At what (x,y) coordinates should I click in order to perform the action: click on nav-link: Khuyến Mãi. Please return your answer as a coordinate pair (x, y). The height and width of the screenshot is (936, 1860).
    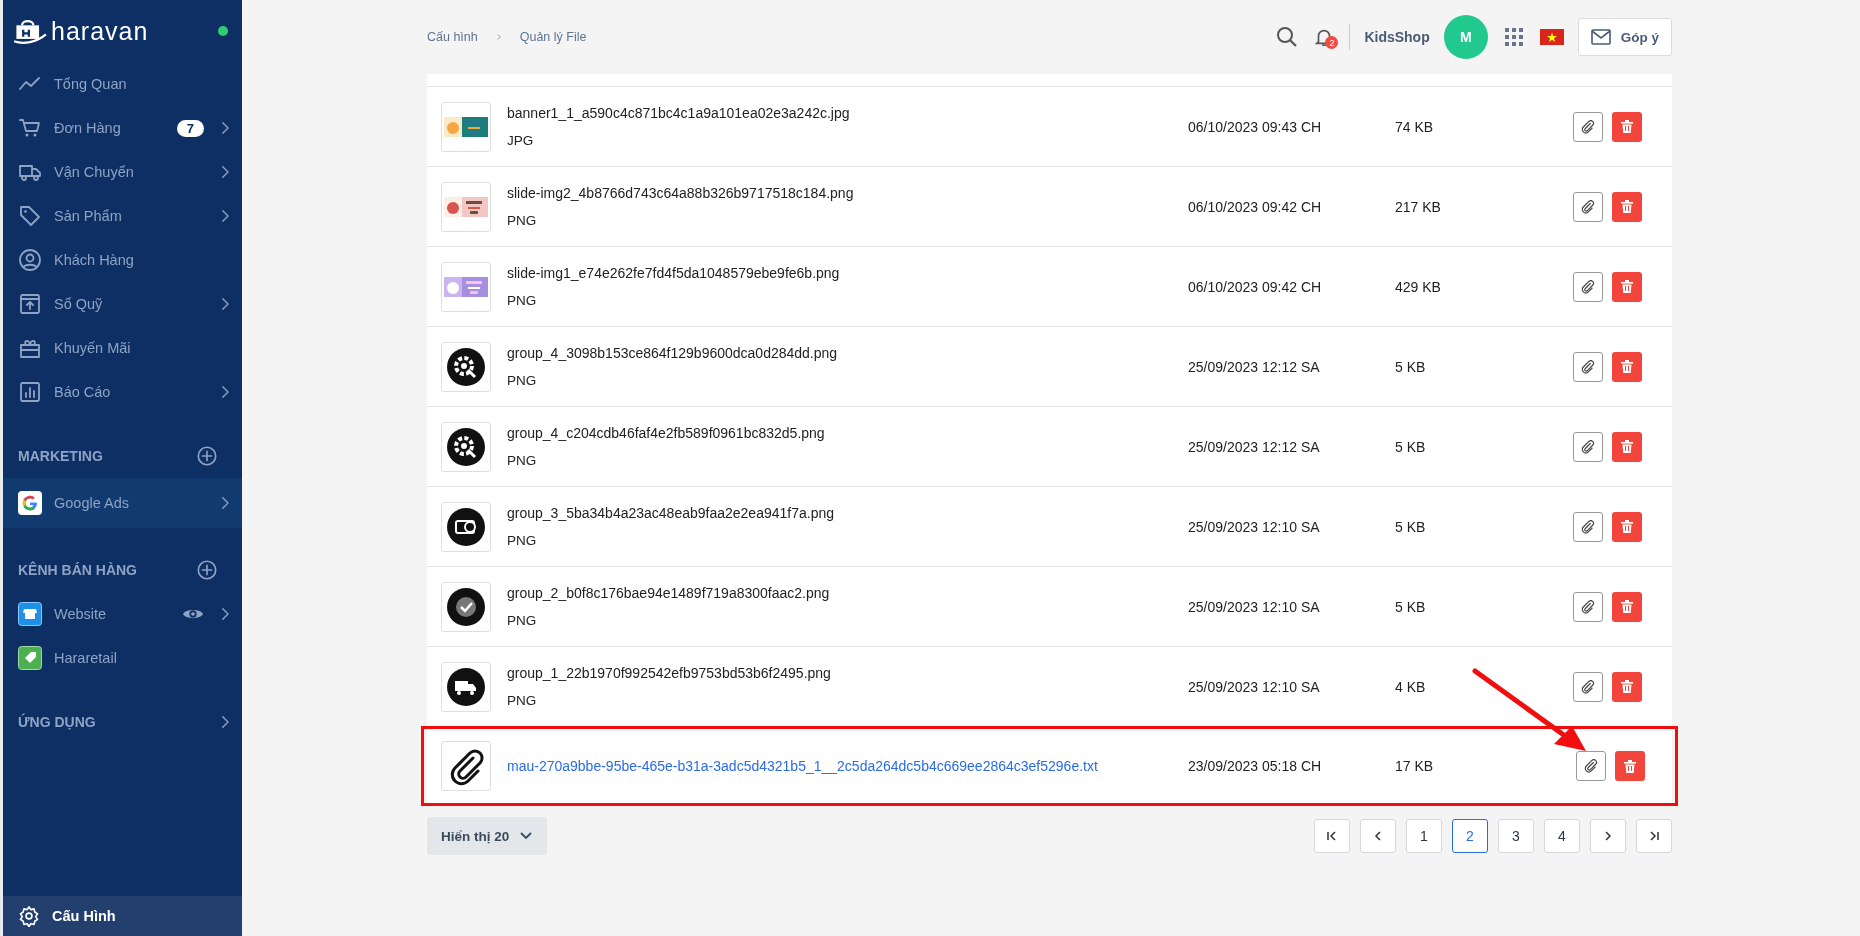
    Looking at the image, I should click on (129, 348).